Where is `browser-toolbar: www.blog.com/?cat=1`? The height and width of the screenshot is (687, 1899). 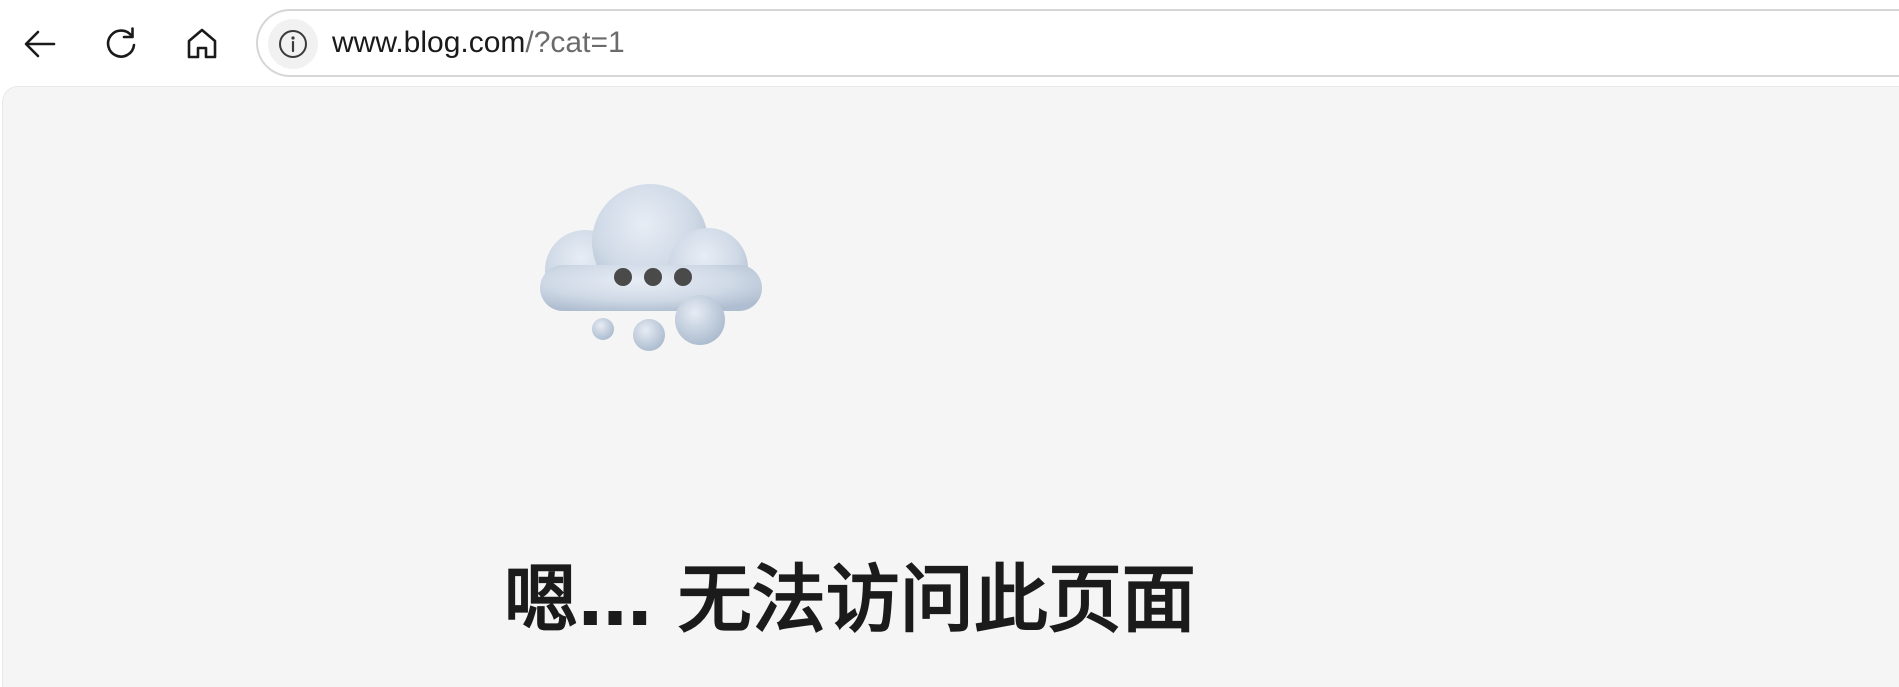
browser-toolbar: www.blog.com/?cat=1 is located at coordinates (949, 43).